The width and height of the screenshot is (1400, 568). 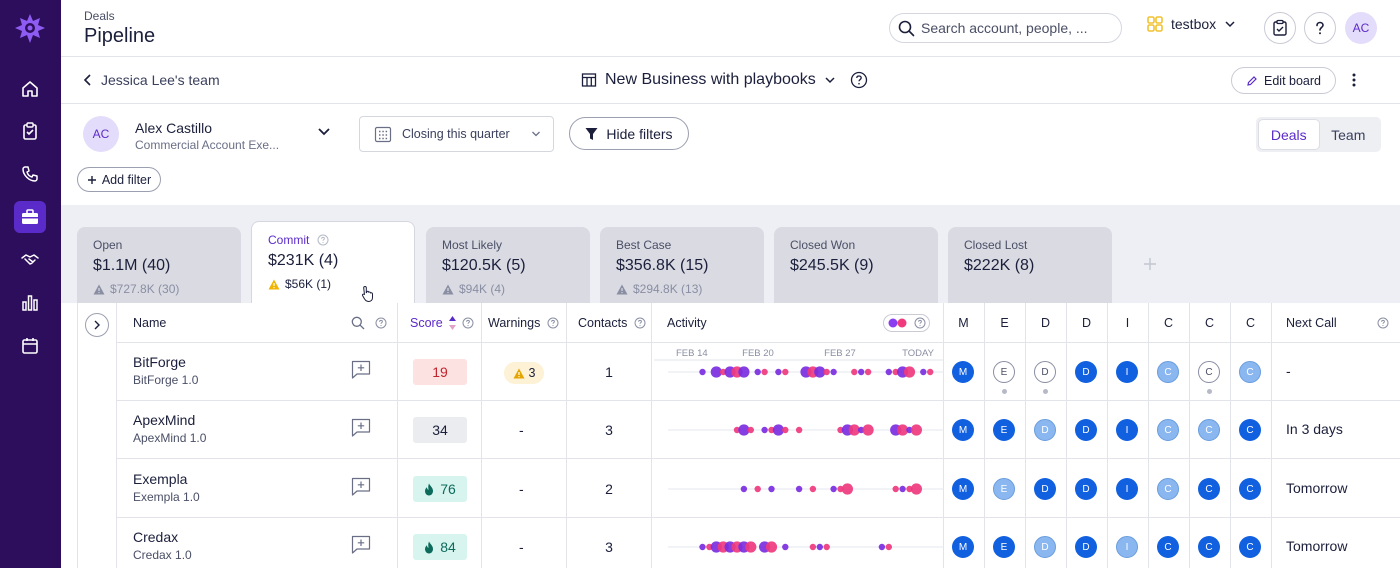 What do you see at coordinates (1320, 28) in the screenshot?
I see `help-button` at bounding box center [1320, 28].